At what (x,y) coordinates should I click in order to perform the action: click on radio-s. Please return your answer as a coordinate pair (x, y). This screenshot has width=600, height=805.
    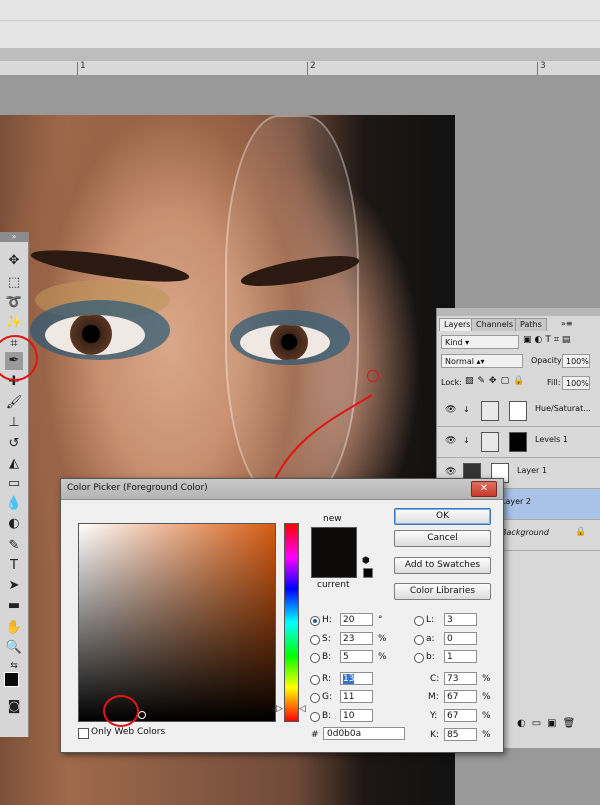
    Looking at the image, I should click on (315, 640).